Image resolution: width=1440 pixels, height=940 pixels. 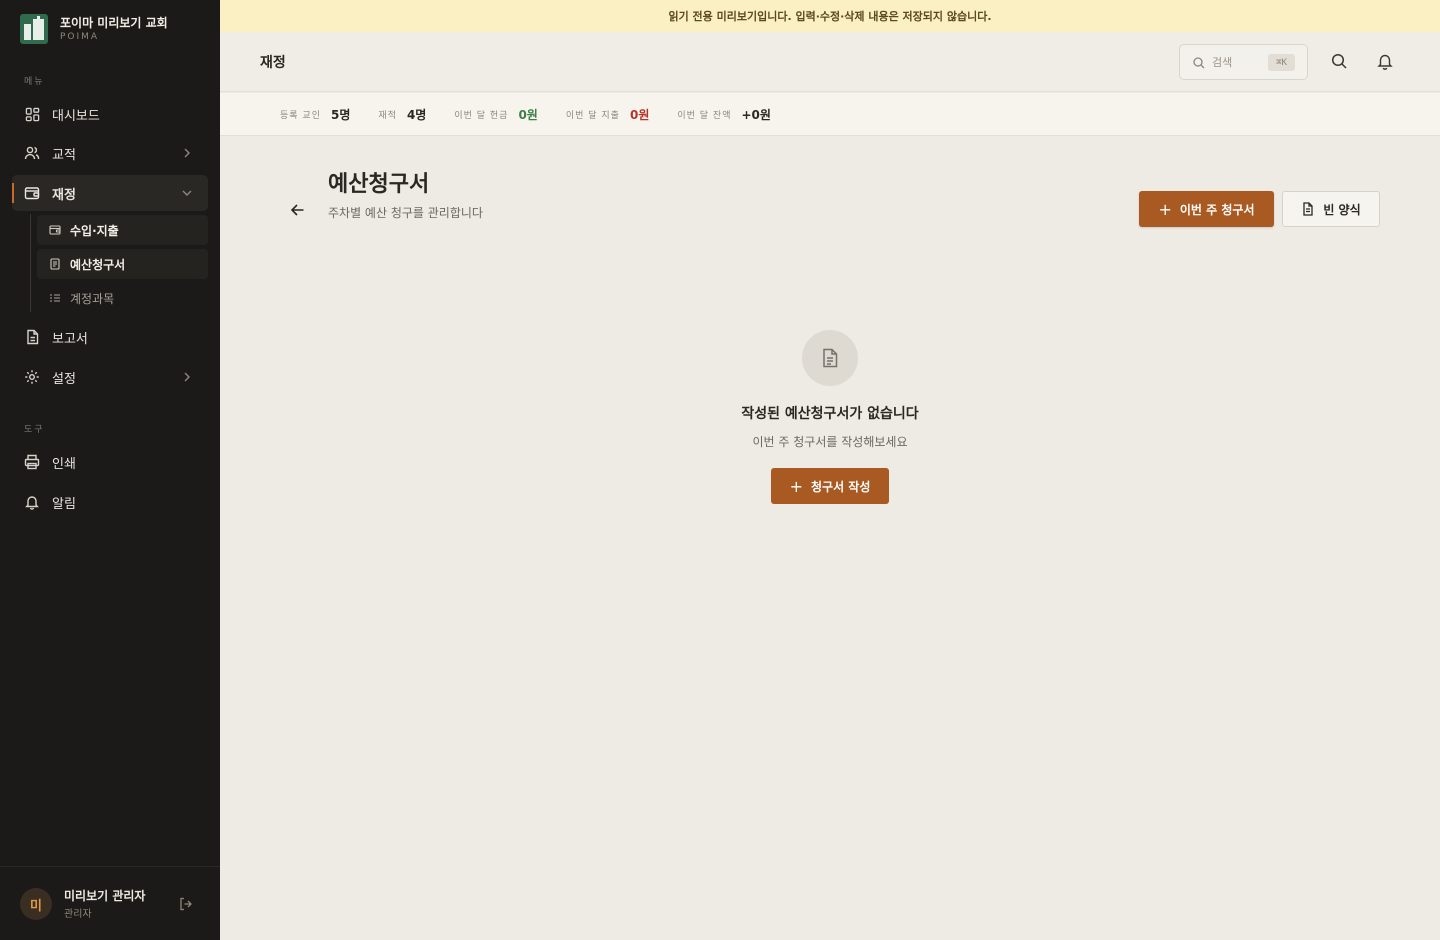 What do you see at coordinates (110, 337) in the screenshot?
I see `sidebar-item-reports: 보고서` at bounding box center [110, 337].